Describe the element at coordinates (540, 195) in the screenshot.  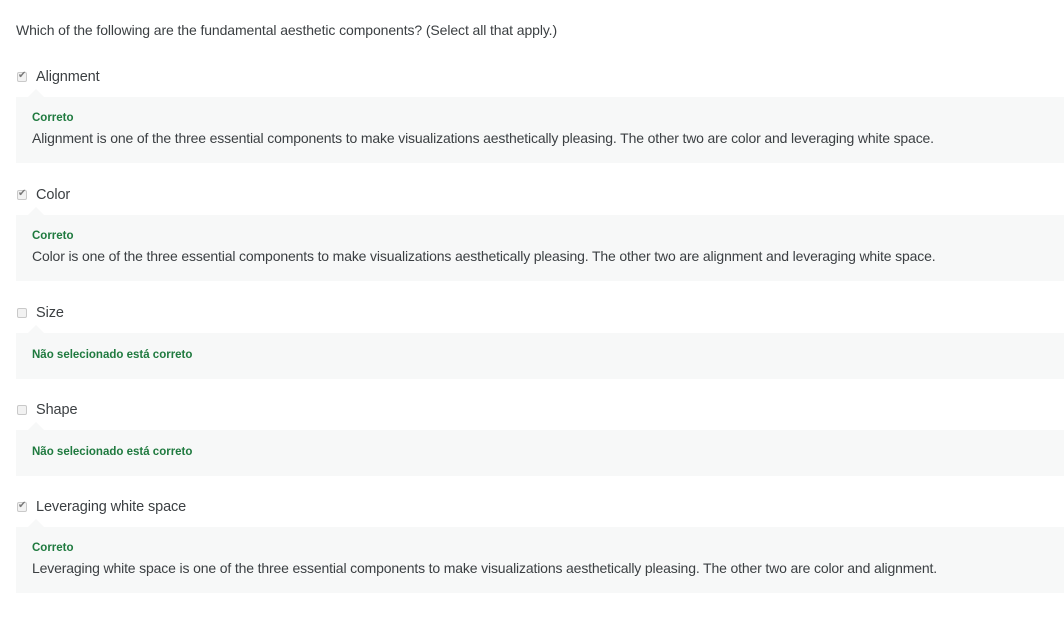
I see `option-row: ✔ Color` at that location.